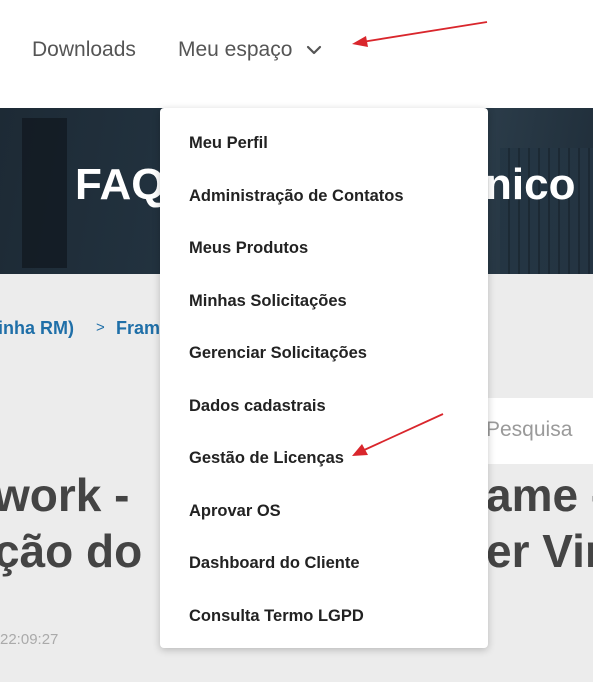 The width and height of the screenshot is (593, 682). What do you see at coordinates (84, 50) in the screenshot?
I see `nav-downloads-link: Downloads` at bounding box center [84, 50].